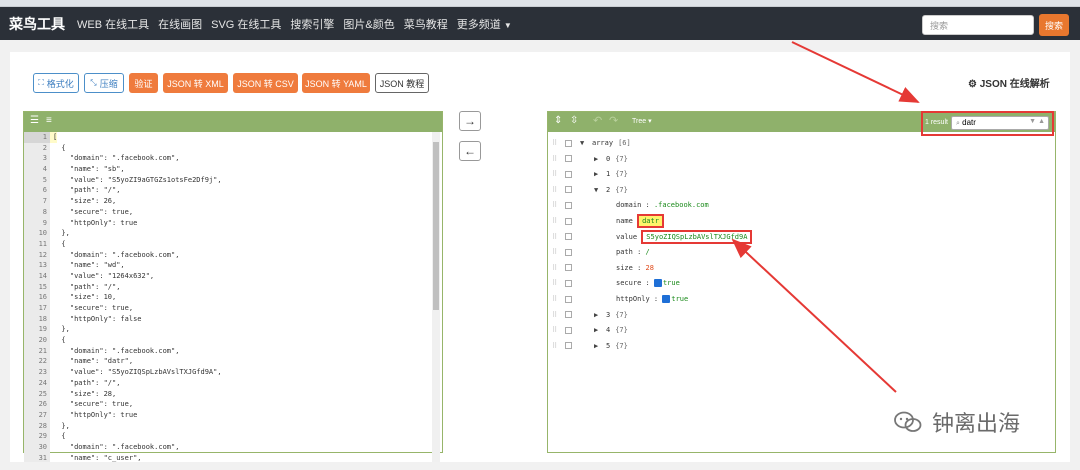 The image size is (1080, 470). What do you see at coordinates (908, 421) in the screenshot?
I see `wechat-icon` at bounding box center [908, 421].